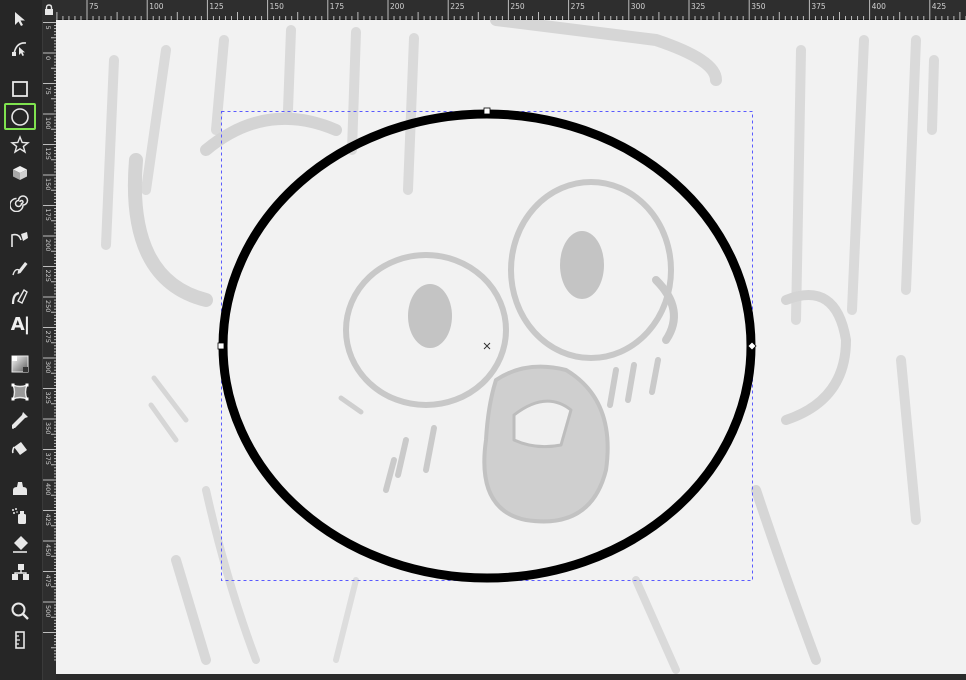  I want to click on text-tool-icon: A|, so click(20, 324).